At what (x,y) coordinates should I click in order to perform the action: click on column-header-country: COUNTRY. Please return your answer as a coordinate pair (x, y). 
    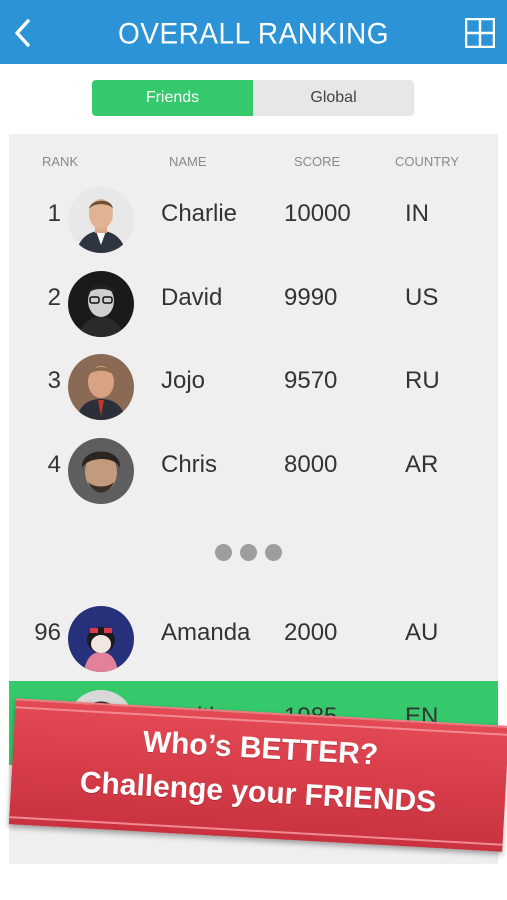
    Looking at the image, I should click on (427, 161).